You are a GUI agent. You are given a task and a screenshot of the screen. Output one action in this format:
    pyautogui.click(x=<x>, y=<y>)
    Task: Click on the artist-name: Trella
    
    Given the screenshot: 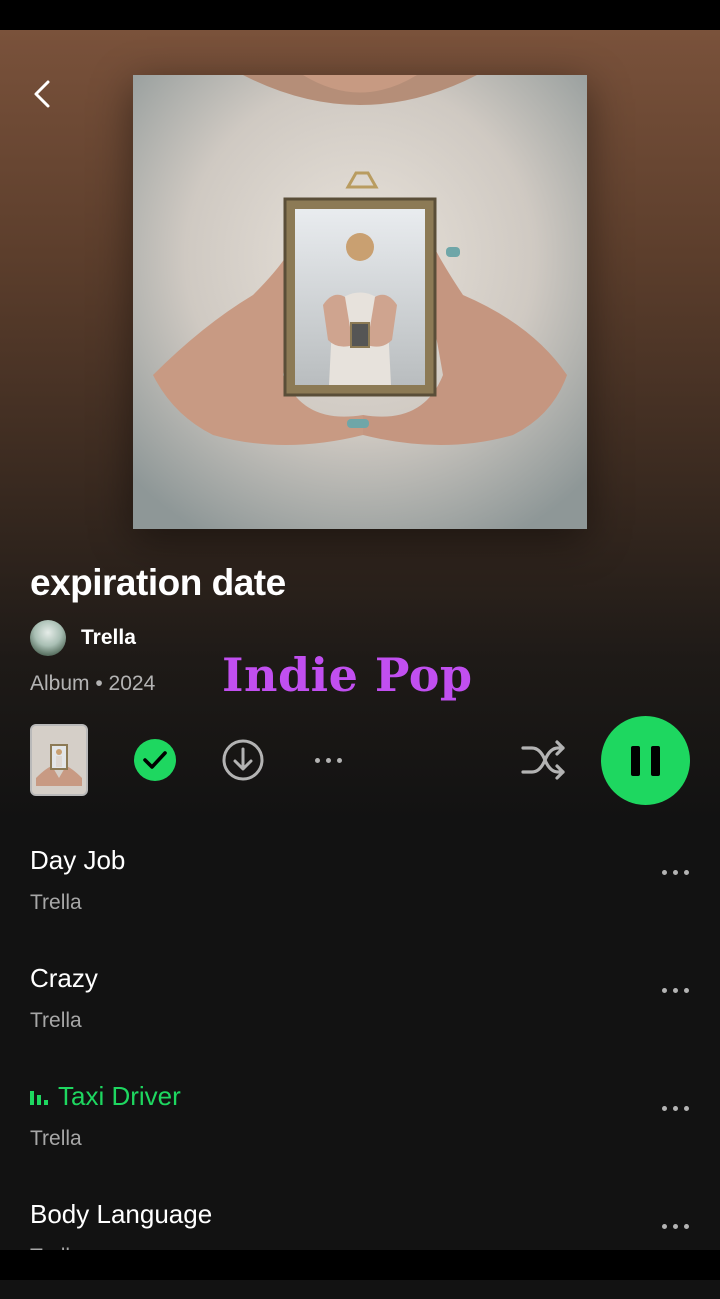 What is the action you would take?
    pyautogui.click(x=108, y=637)
    